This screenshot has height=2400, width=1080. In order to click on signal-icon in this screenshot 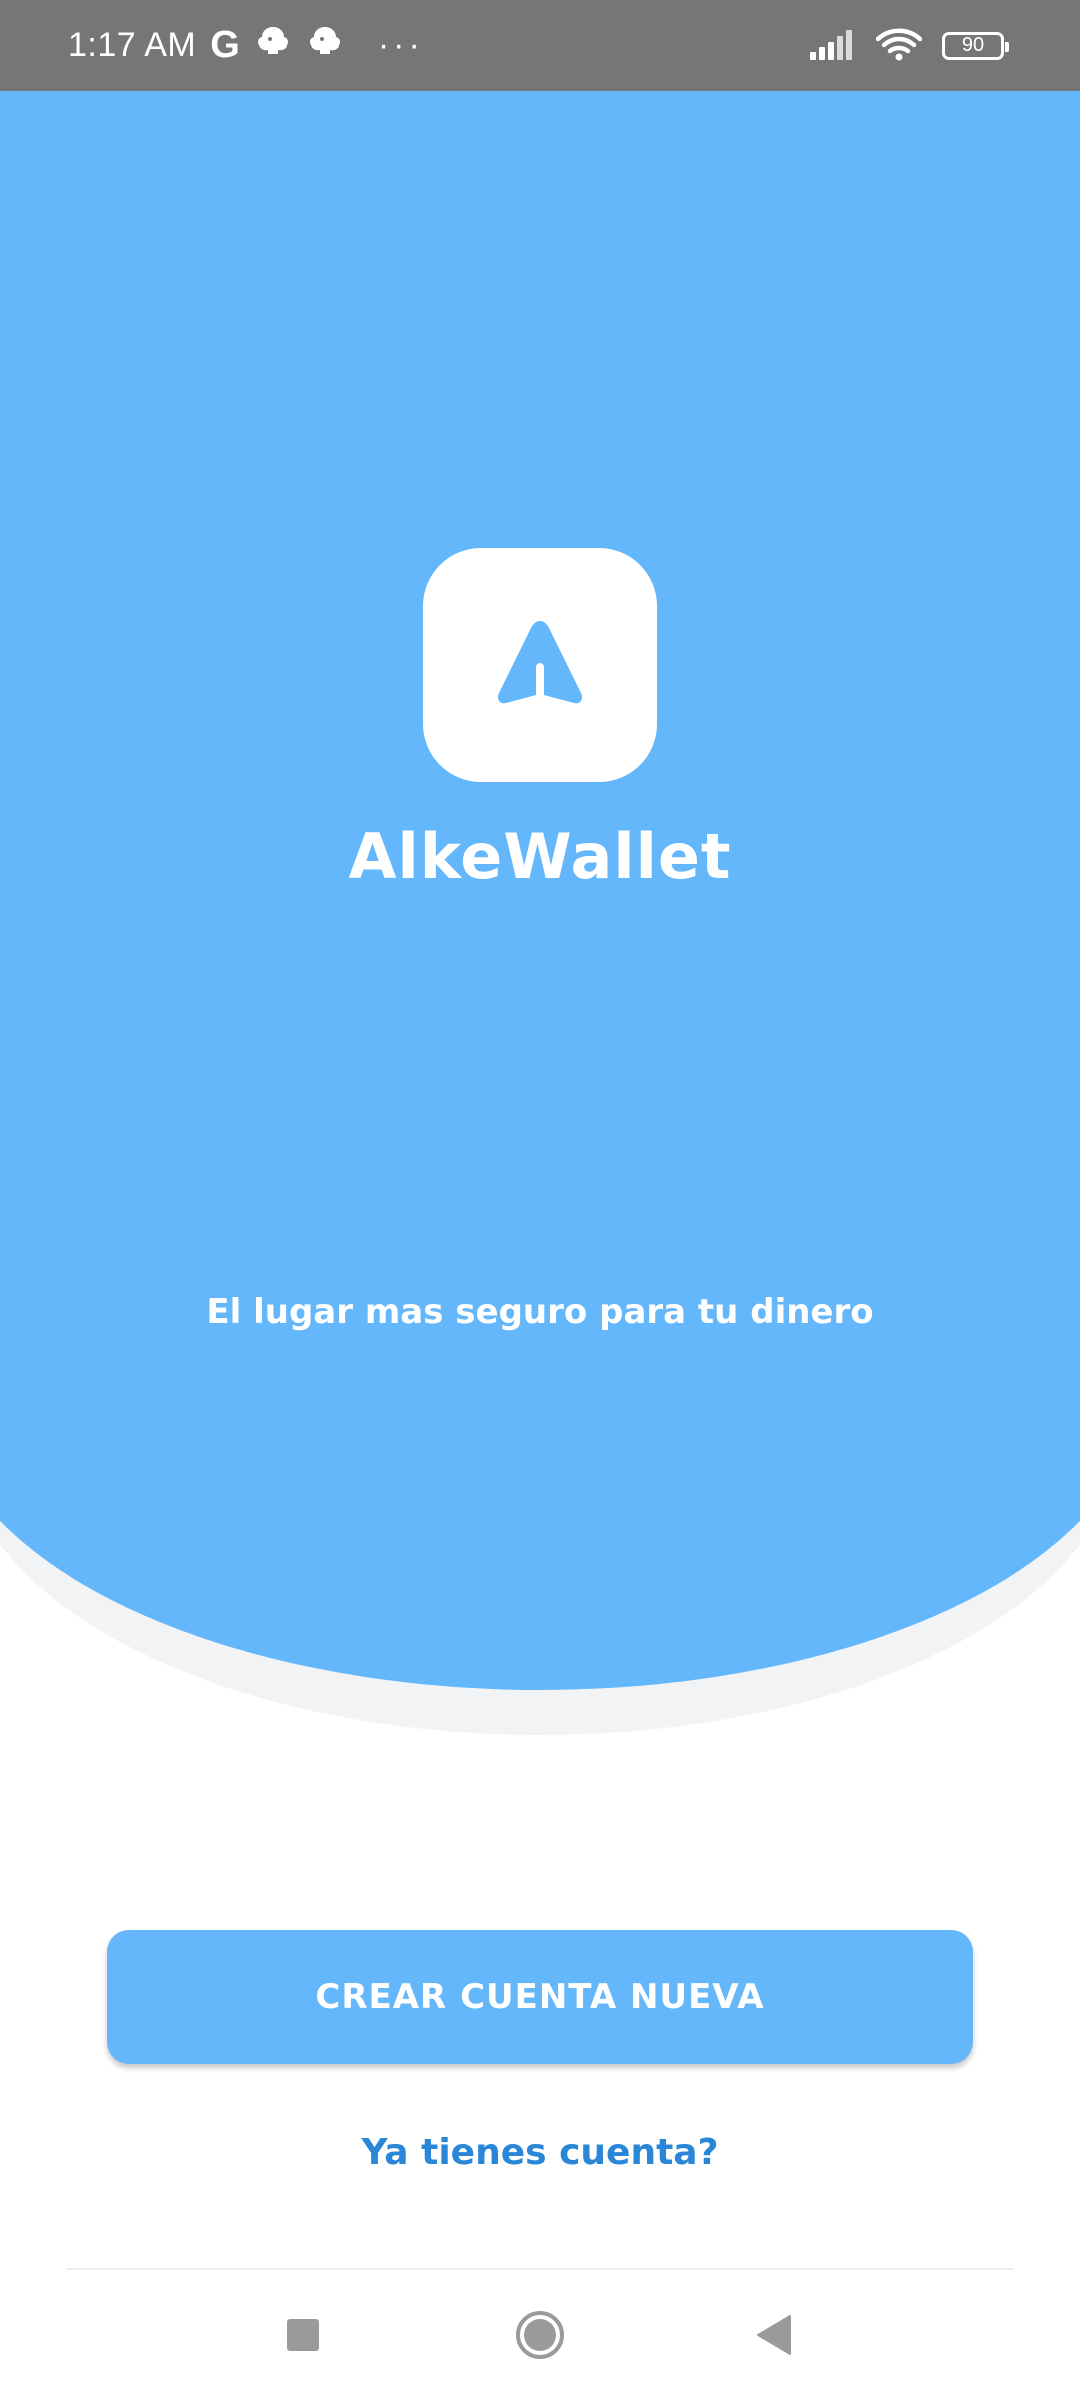, I will do `click(832, 46)`.